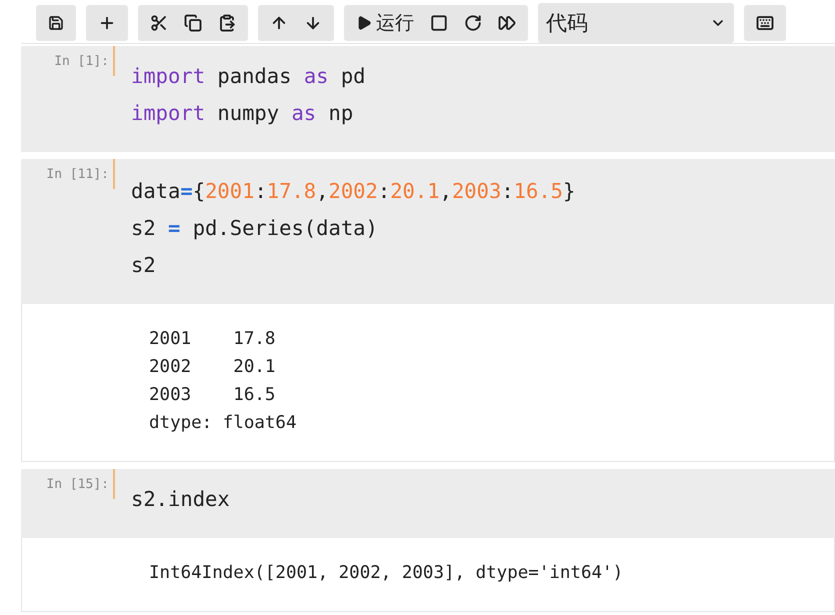 Image resolution: width=835 pixels, height=615 pixels. Describe the element at coordinates (193, 23) in the screenshot. I see `copy-icon` at that location.